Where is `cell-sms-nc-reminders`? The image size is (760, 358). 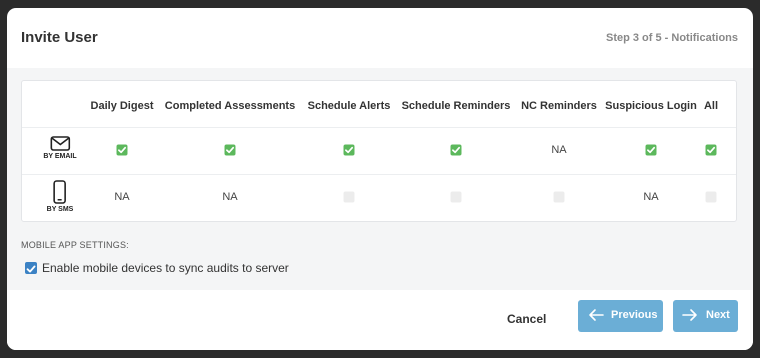
cell-sms-nc-reminders is located at coordinates (559, 197).